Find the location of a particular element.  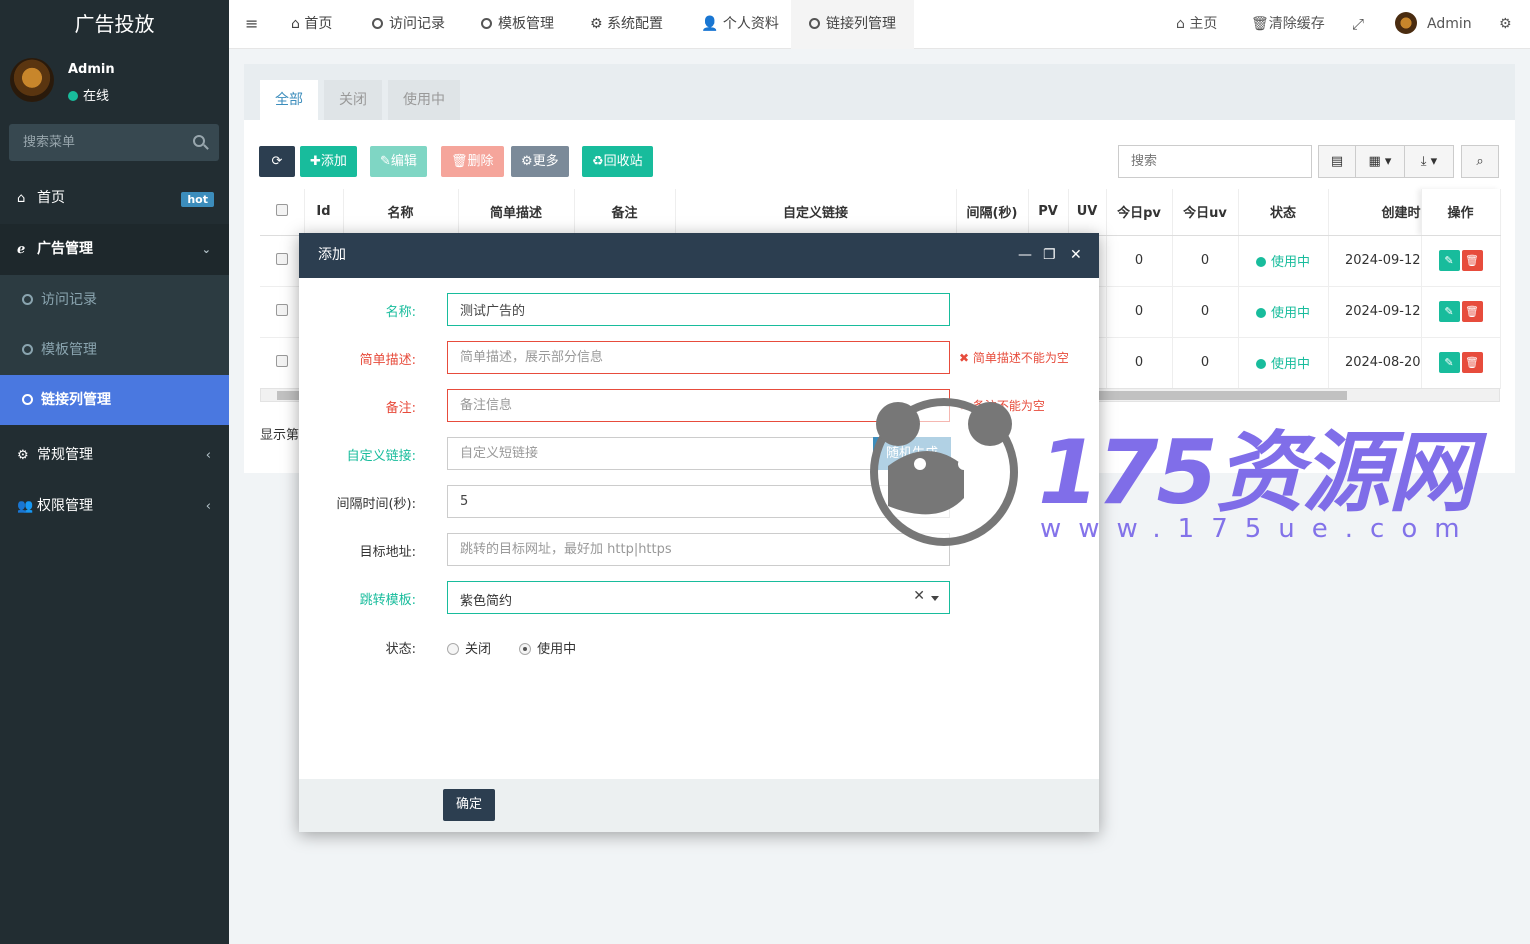

col-today-pv: 今日pv is located at coordinates (1139, 212).